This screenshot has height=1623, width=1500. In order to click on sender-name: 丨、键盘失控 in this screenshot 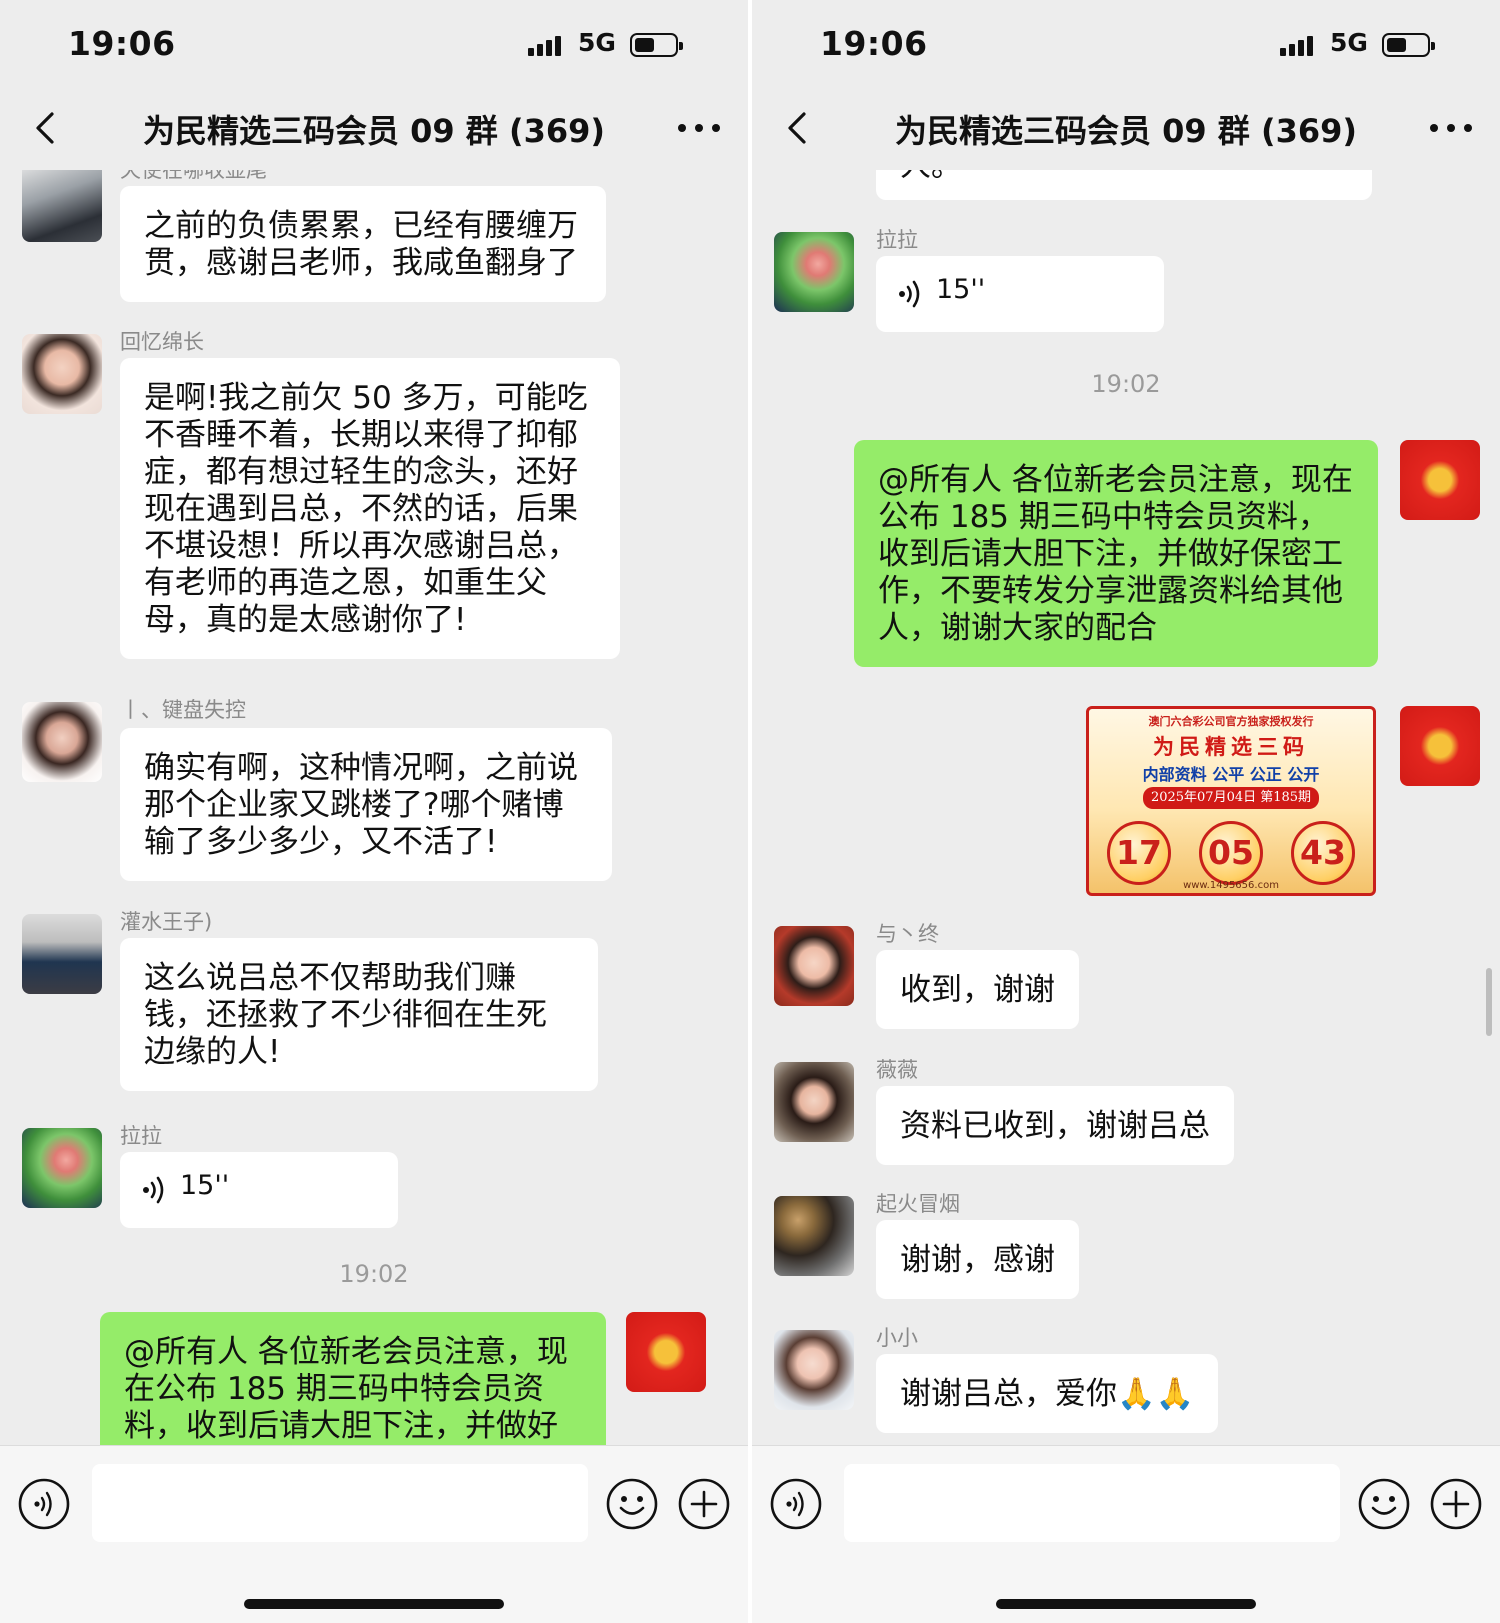, I will do `click(183, 710)`.